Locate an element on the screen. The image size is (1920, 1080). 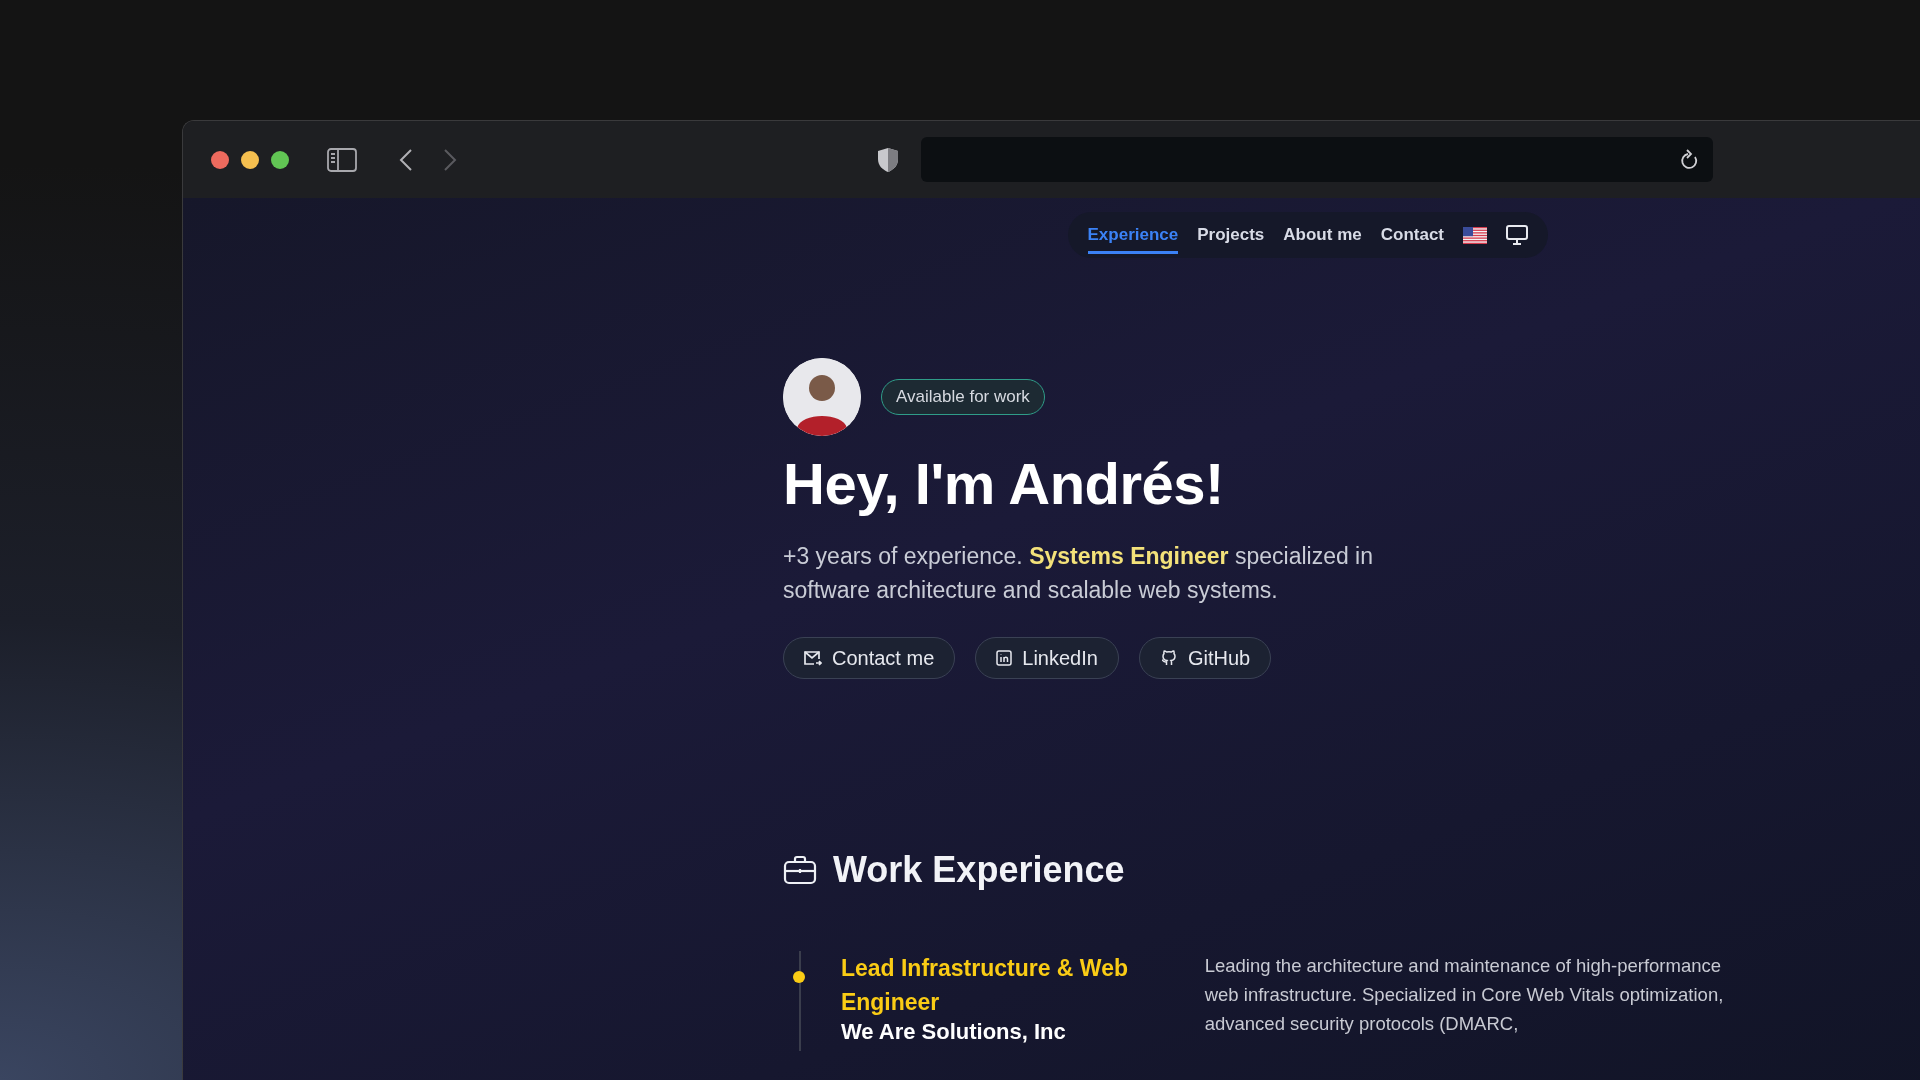
nav-link: Contact is located at coordinates (1412, 235).